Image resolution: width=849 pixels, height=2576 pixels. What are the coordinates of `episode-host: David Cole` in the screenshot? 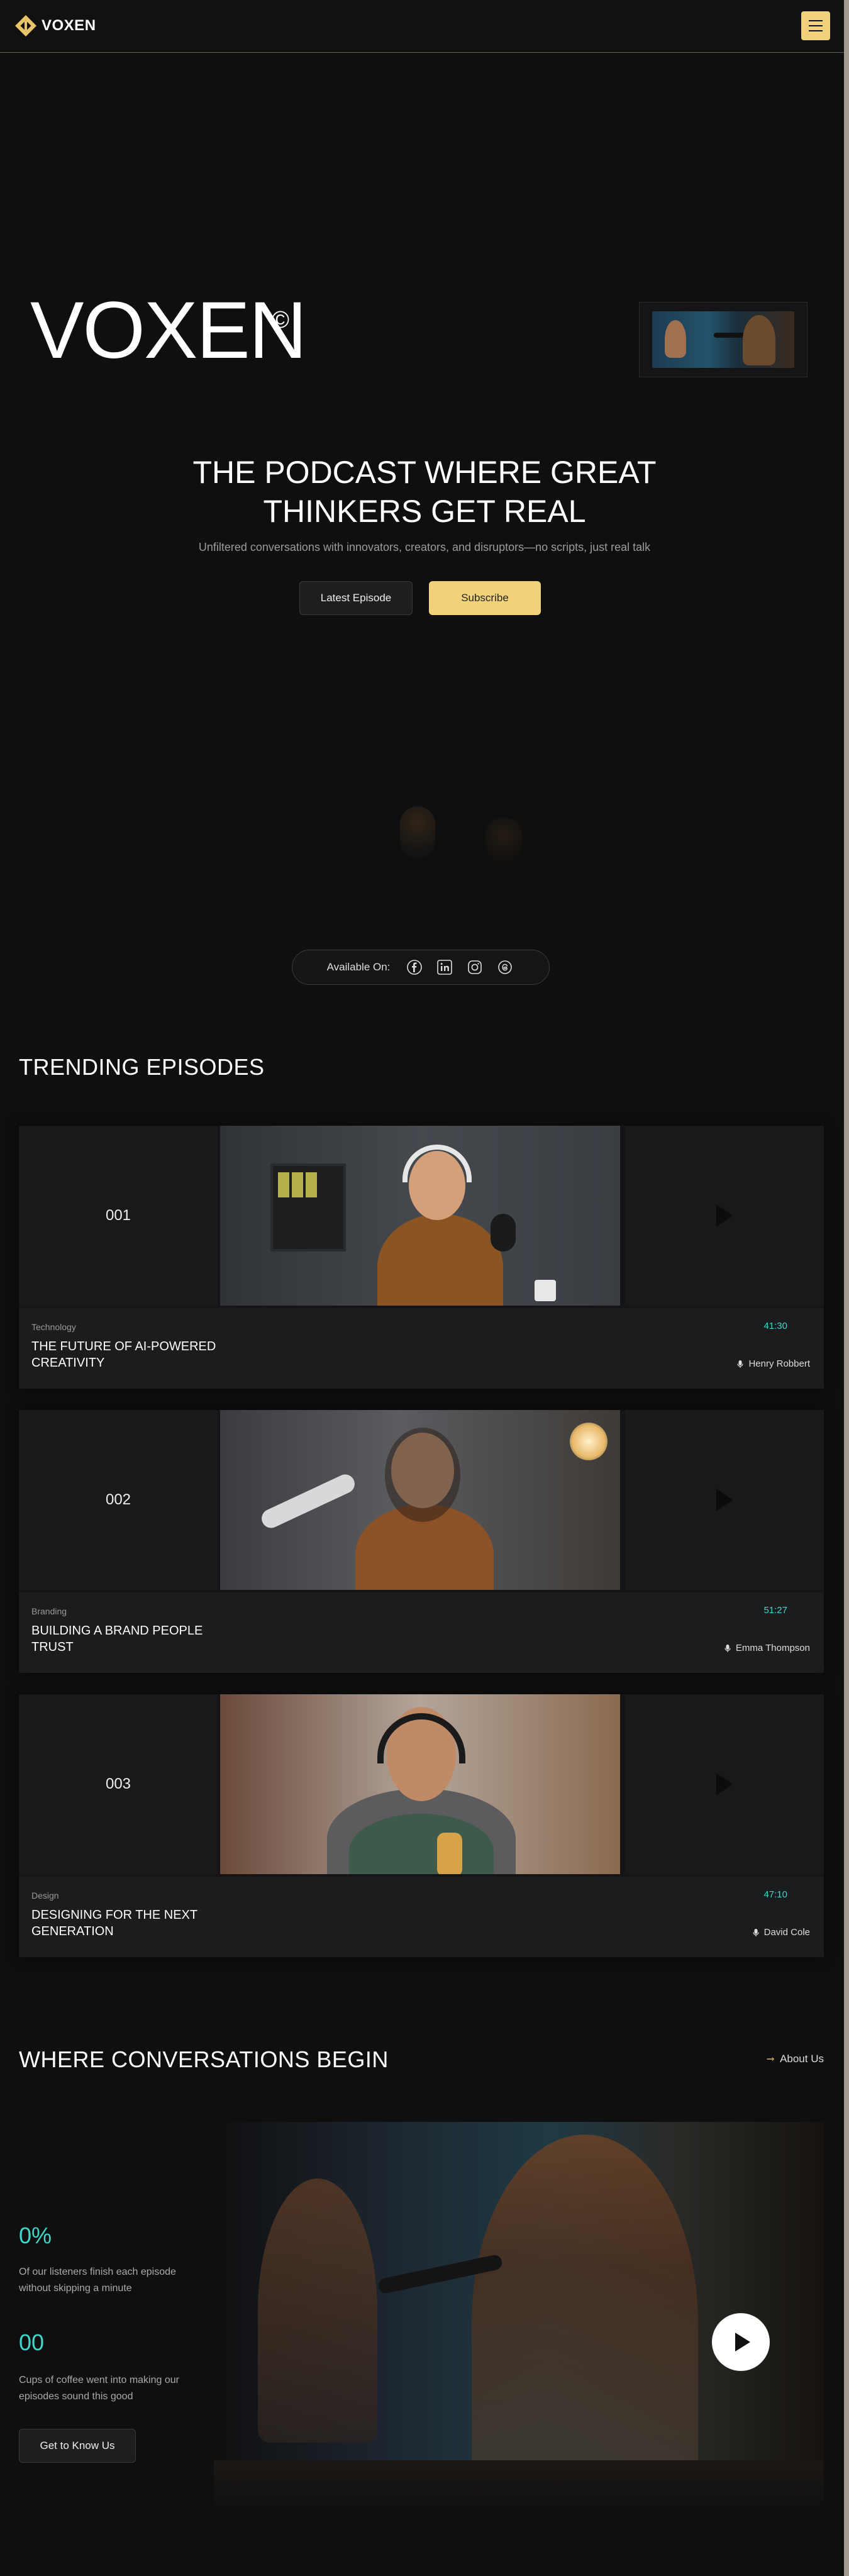 It's located at (781, 1932).